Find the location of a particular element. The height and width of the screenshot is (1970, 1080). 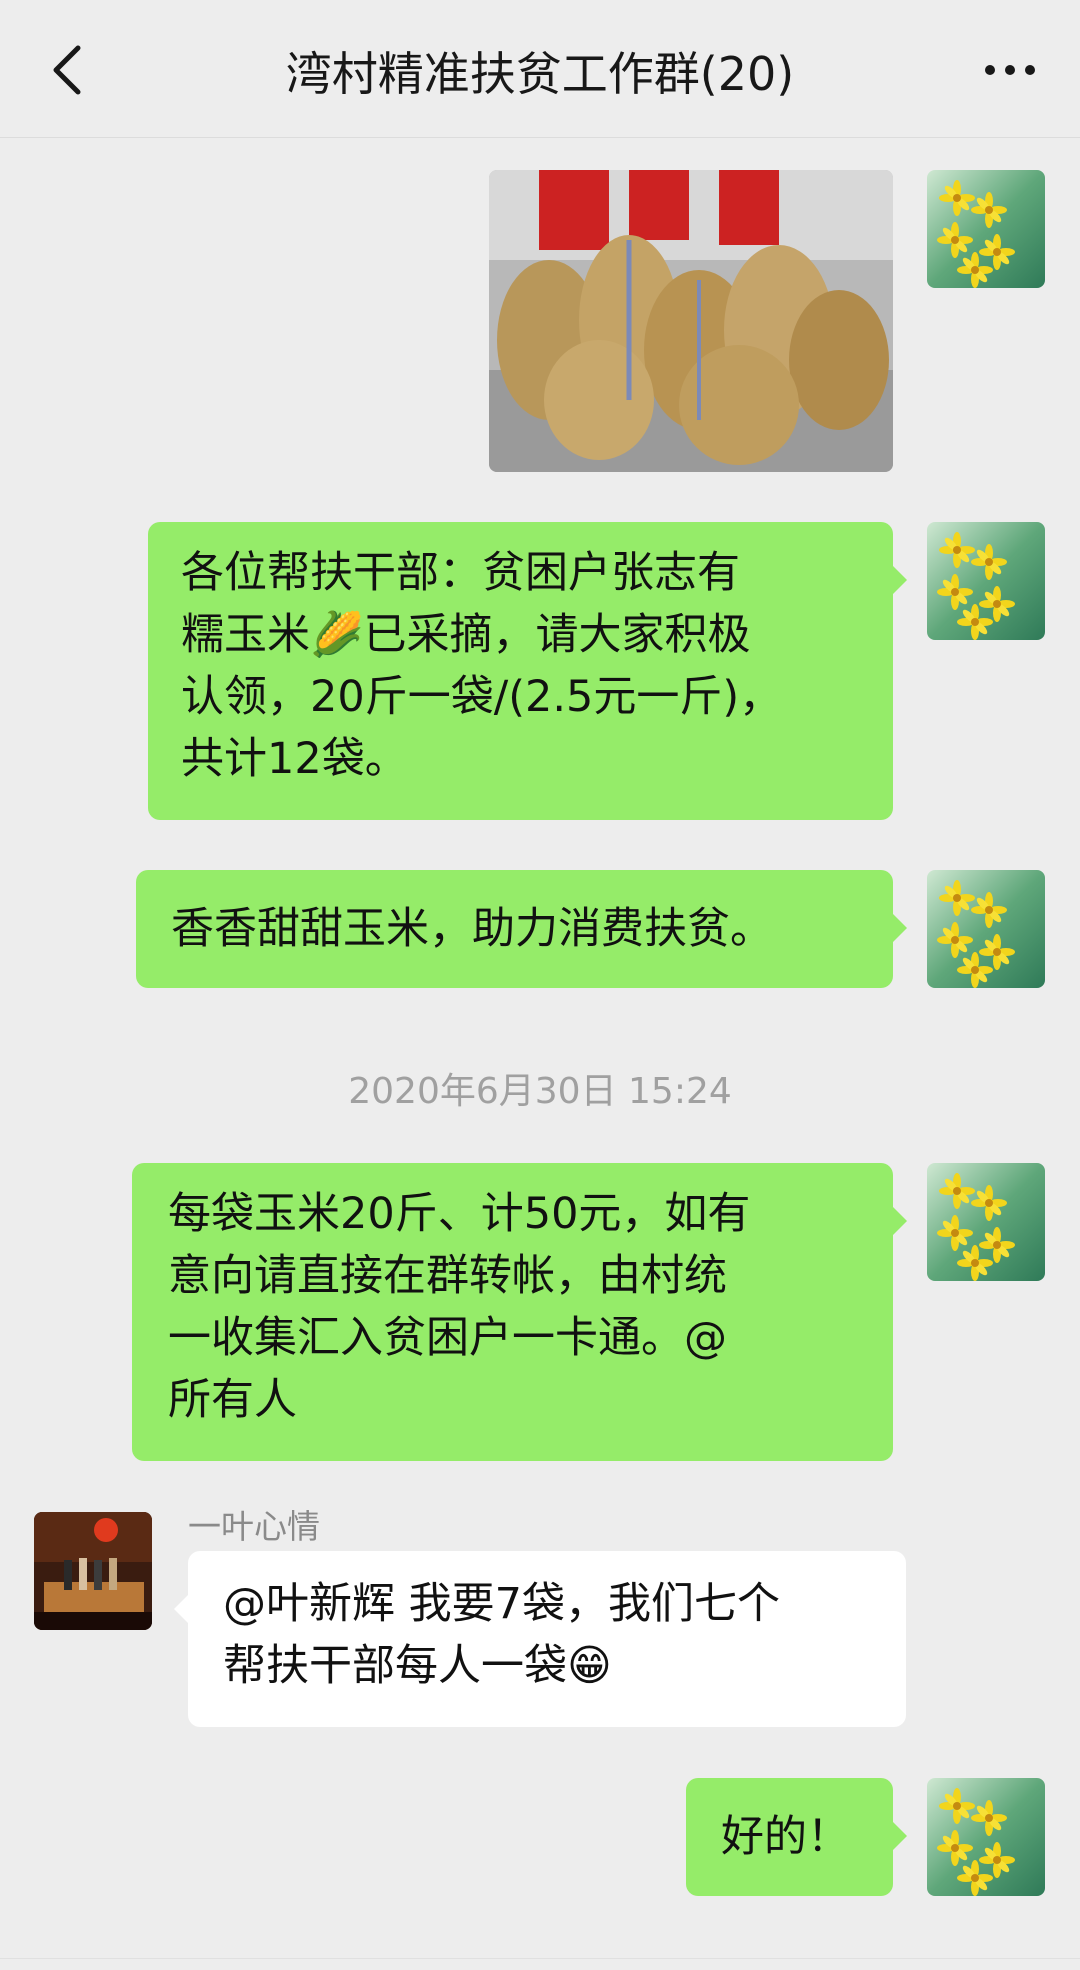

message-line: 意向请直接在群转帐，由村统 is located at coordinates (447, 1276).